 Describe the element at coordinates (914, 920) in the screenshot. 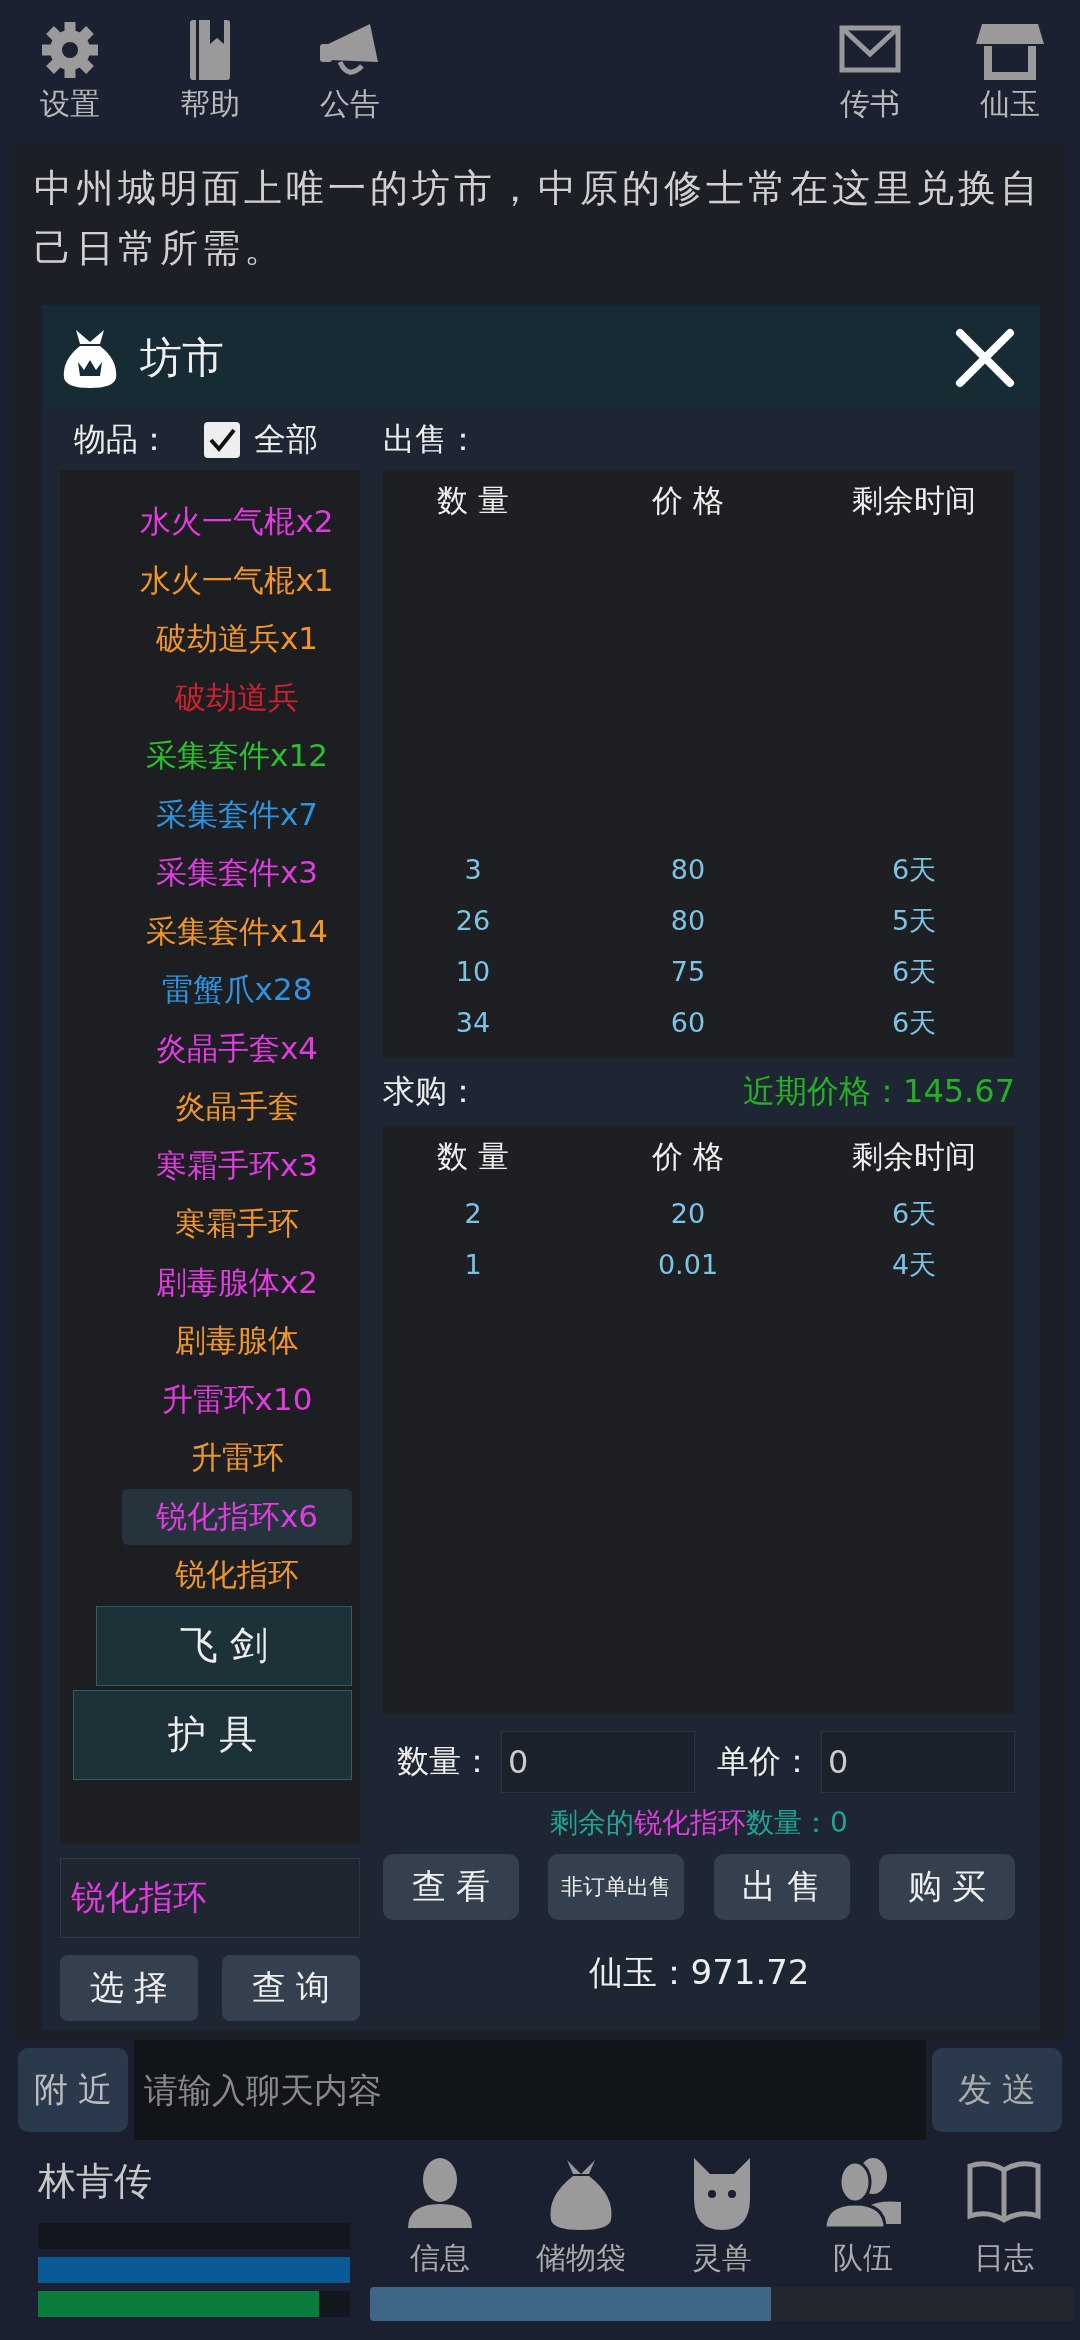

I see `table-cell-text: 5天` at that location.